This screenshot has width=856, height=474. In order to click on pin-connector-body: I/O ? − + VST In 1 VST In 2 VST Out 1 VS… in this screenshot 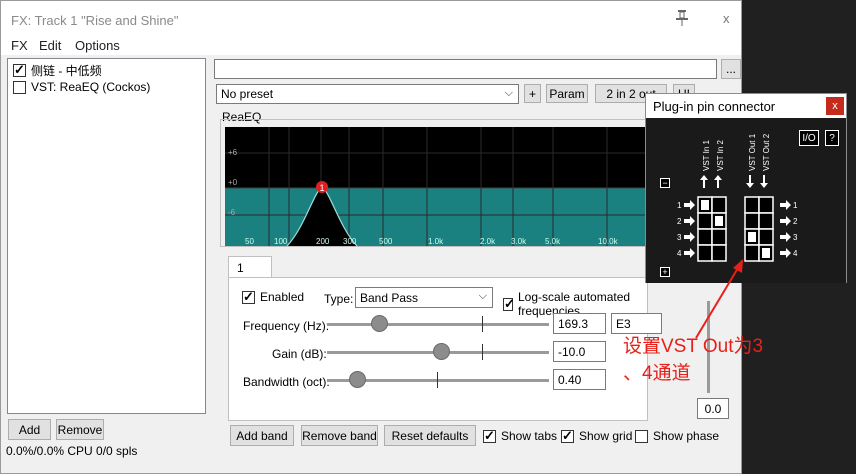, I will do `click(746, 200)`.